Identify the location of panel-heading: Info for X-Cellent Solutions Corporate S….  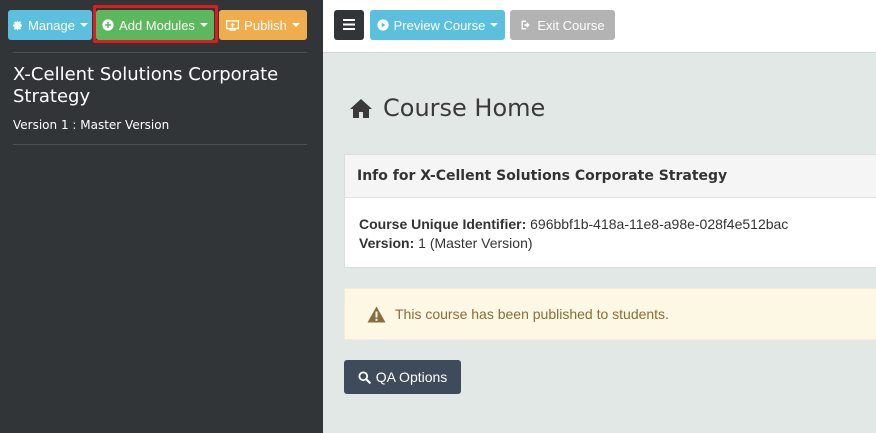
(610, 176).